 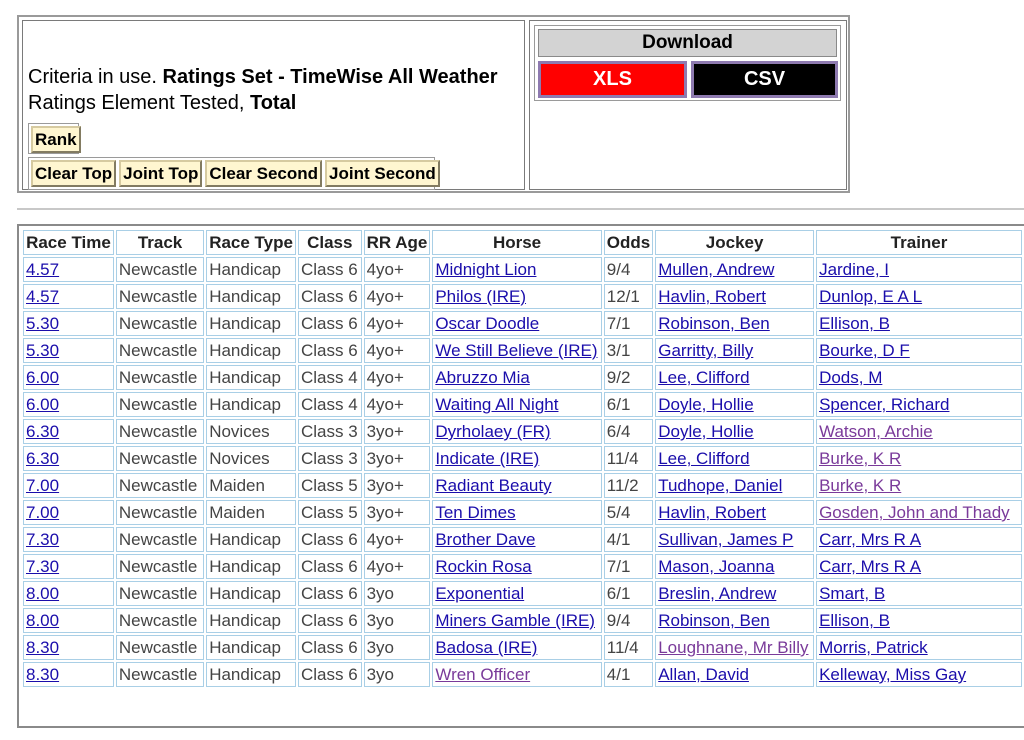 I want to click on horse-link: Waiting All Night, so click(x=496, y=404).